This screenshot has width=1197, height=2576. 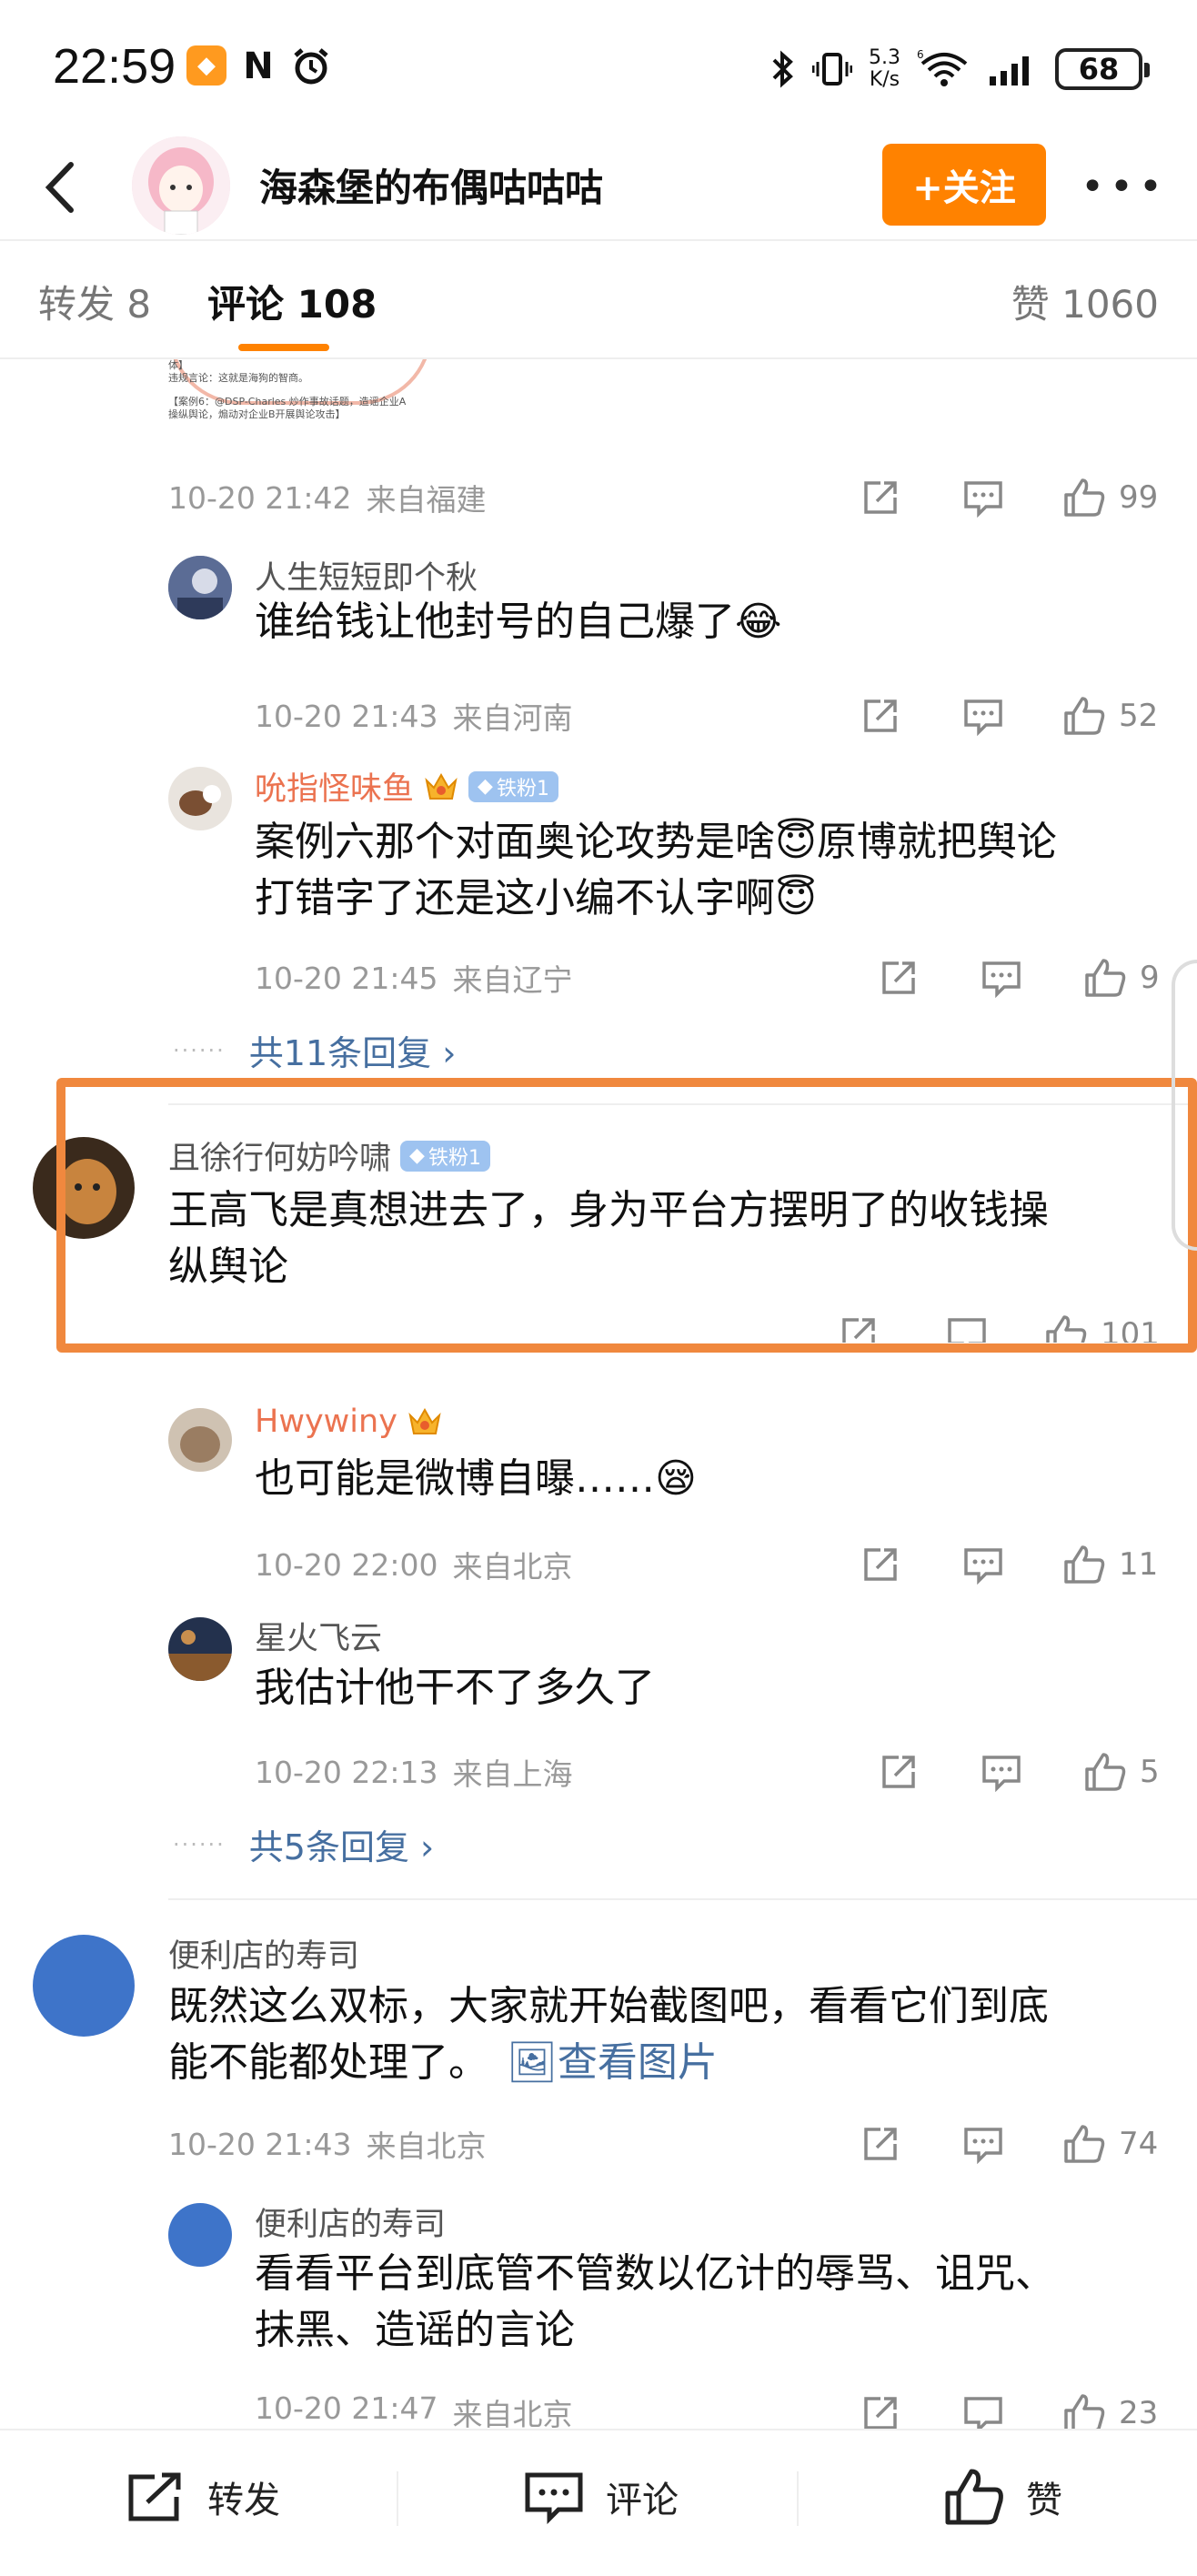 I want to click on comment-text: 谁给钱让他封号的自己爆了😂, so click(x=518, y=622).